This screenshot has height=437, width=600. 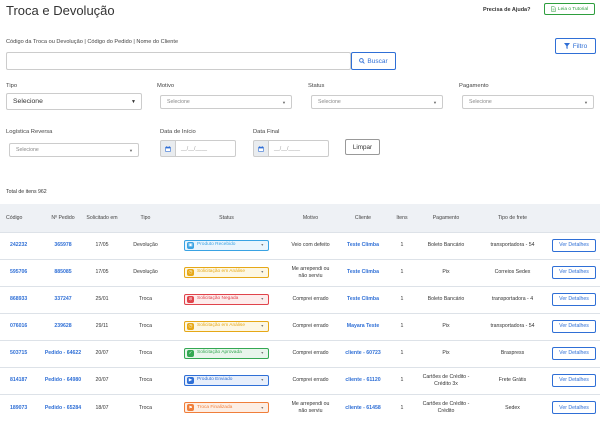 I want to click on motivo-label: Motivo, so click(x=166, y=86).